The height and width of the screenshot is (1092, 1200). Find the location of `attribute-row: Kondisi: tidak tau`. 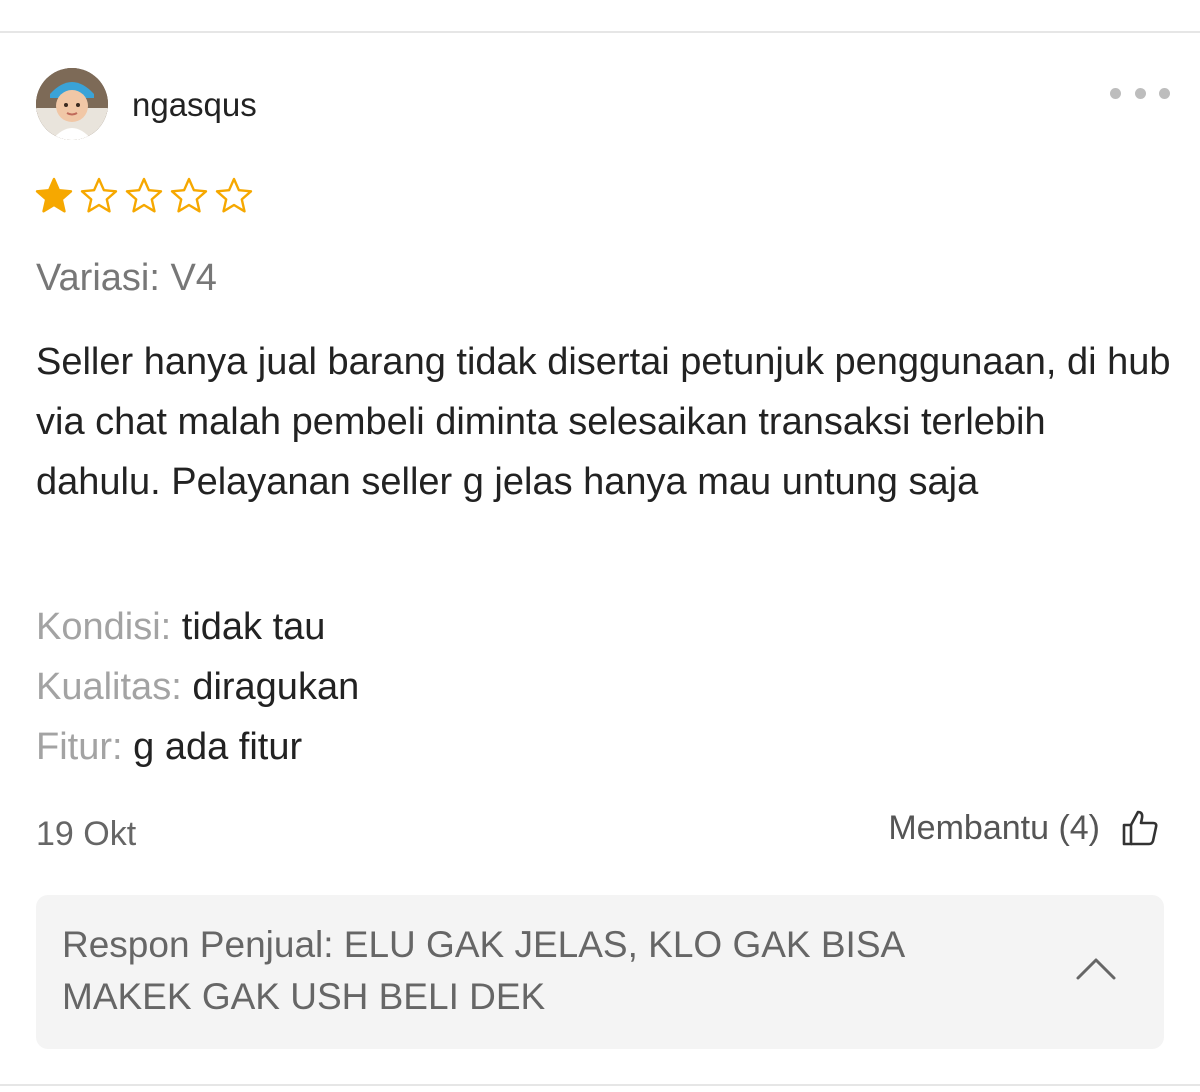

attribute-row: Kondisi: tidak tau is located at coordinates (180, 627).